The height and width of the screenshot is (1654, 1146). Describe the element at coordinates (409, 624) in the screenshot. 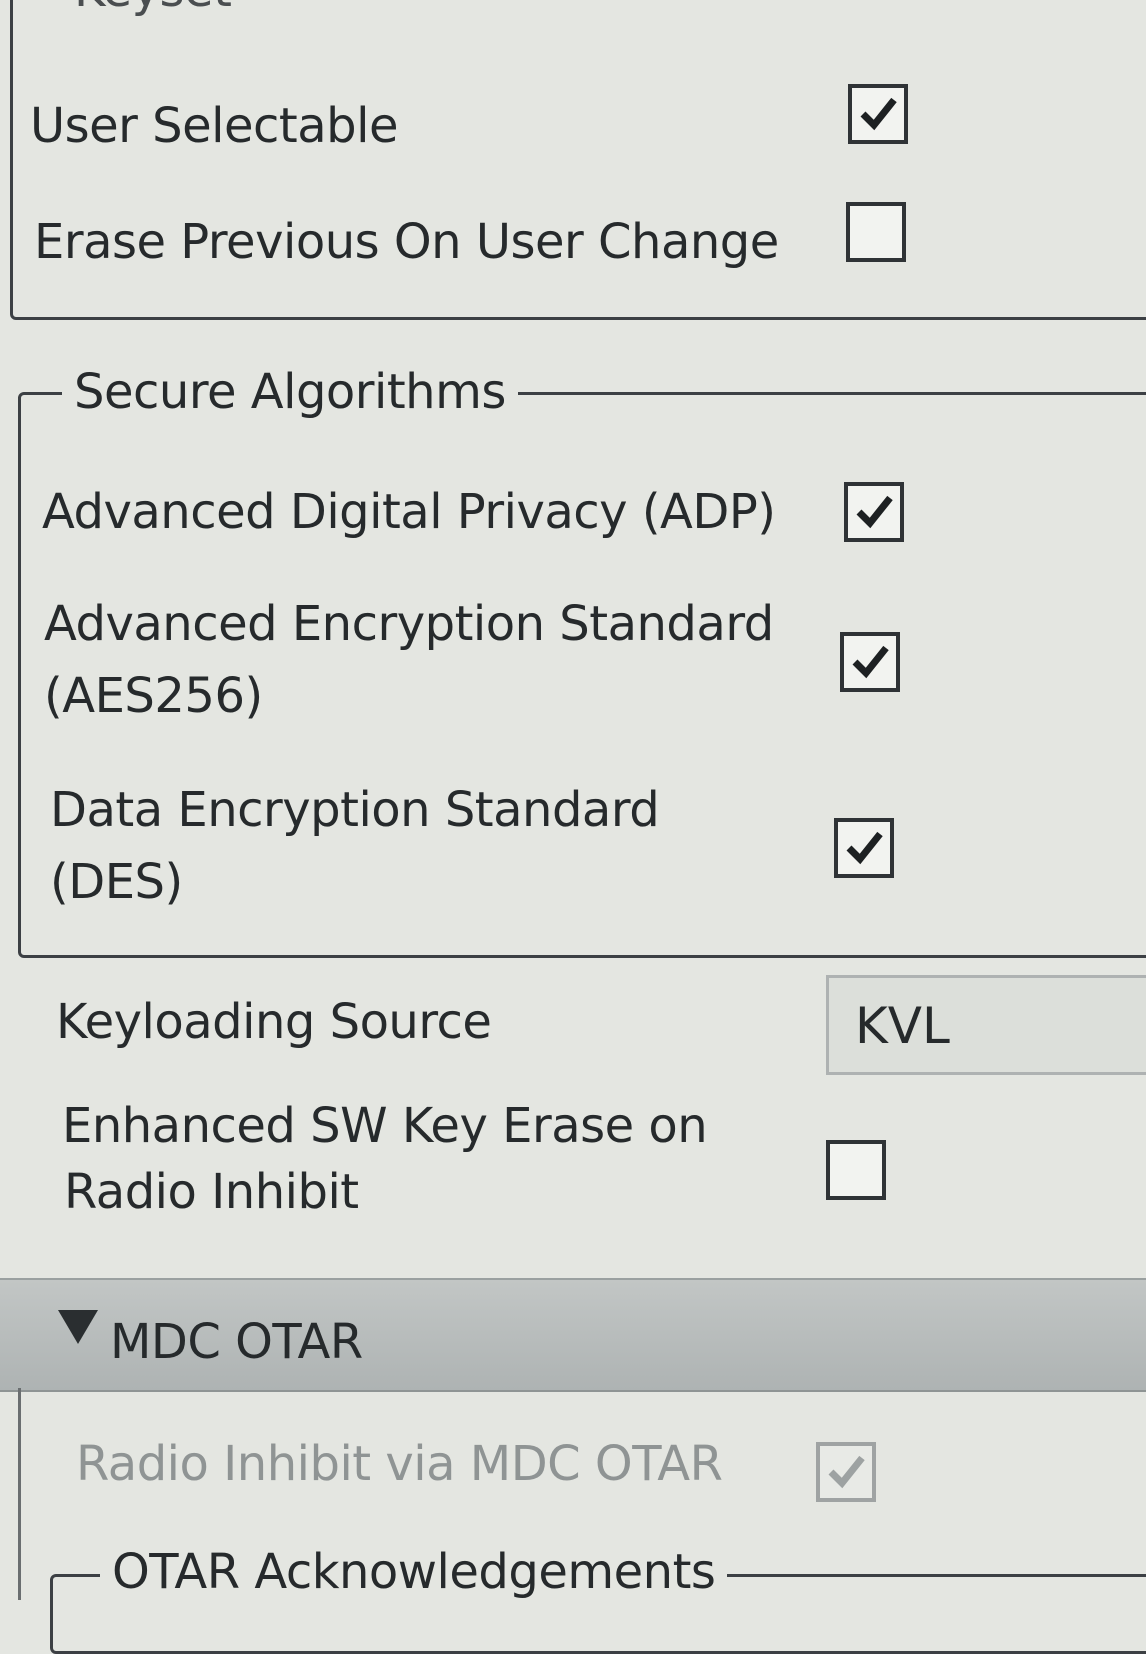

I see `aes-label-line1: Advanced Encryption Standard` at that location.